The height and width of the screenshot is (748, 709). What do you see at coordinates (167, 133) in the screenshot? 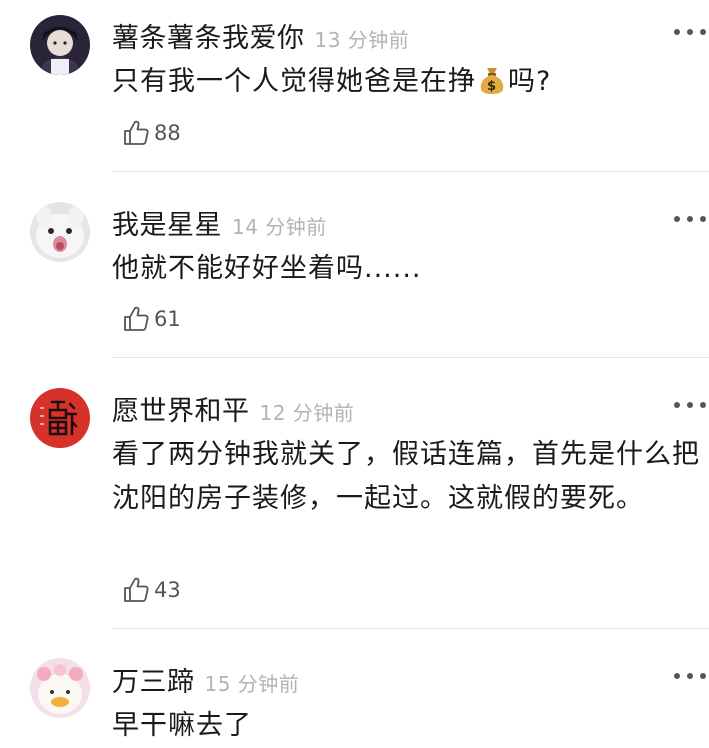
I see `like-count: 88` at bounding box center [167, 133].